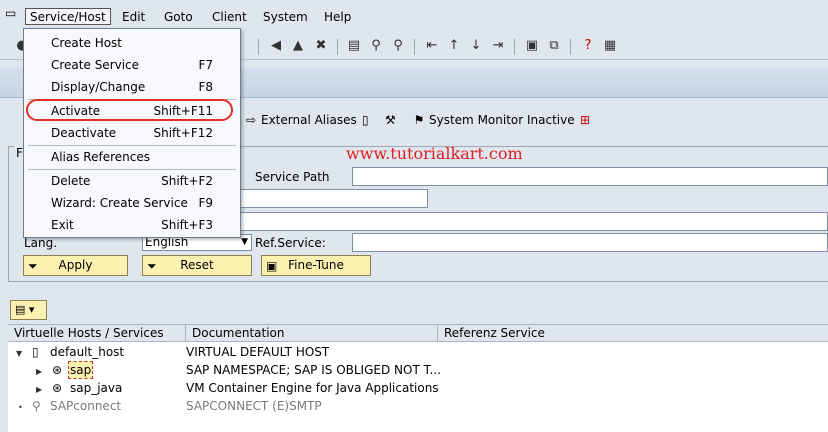  I want to click on print-layout-icon: ▤ ▾, so click(25, 309).